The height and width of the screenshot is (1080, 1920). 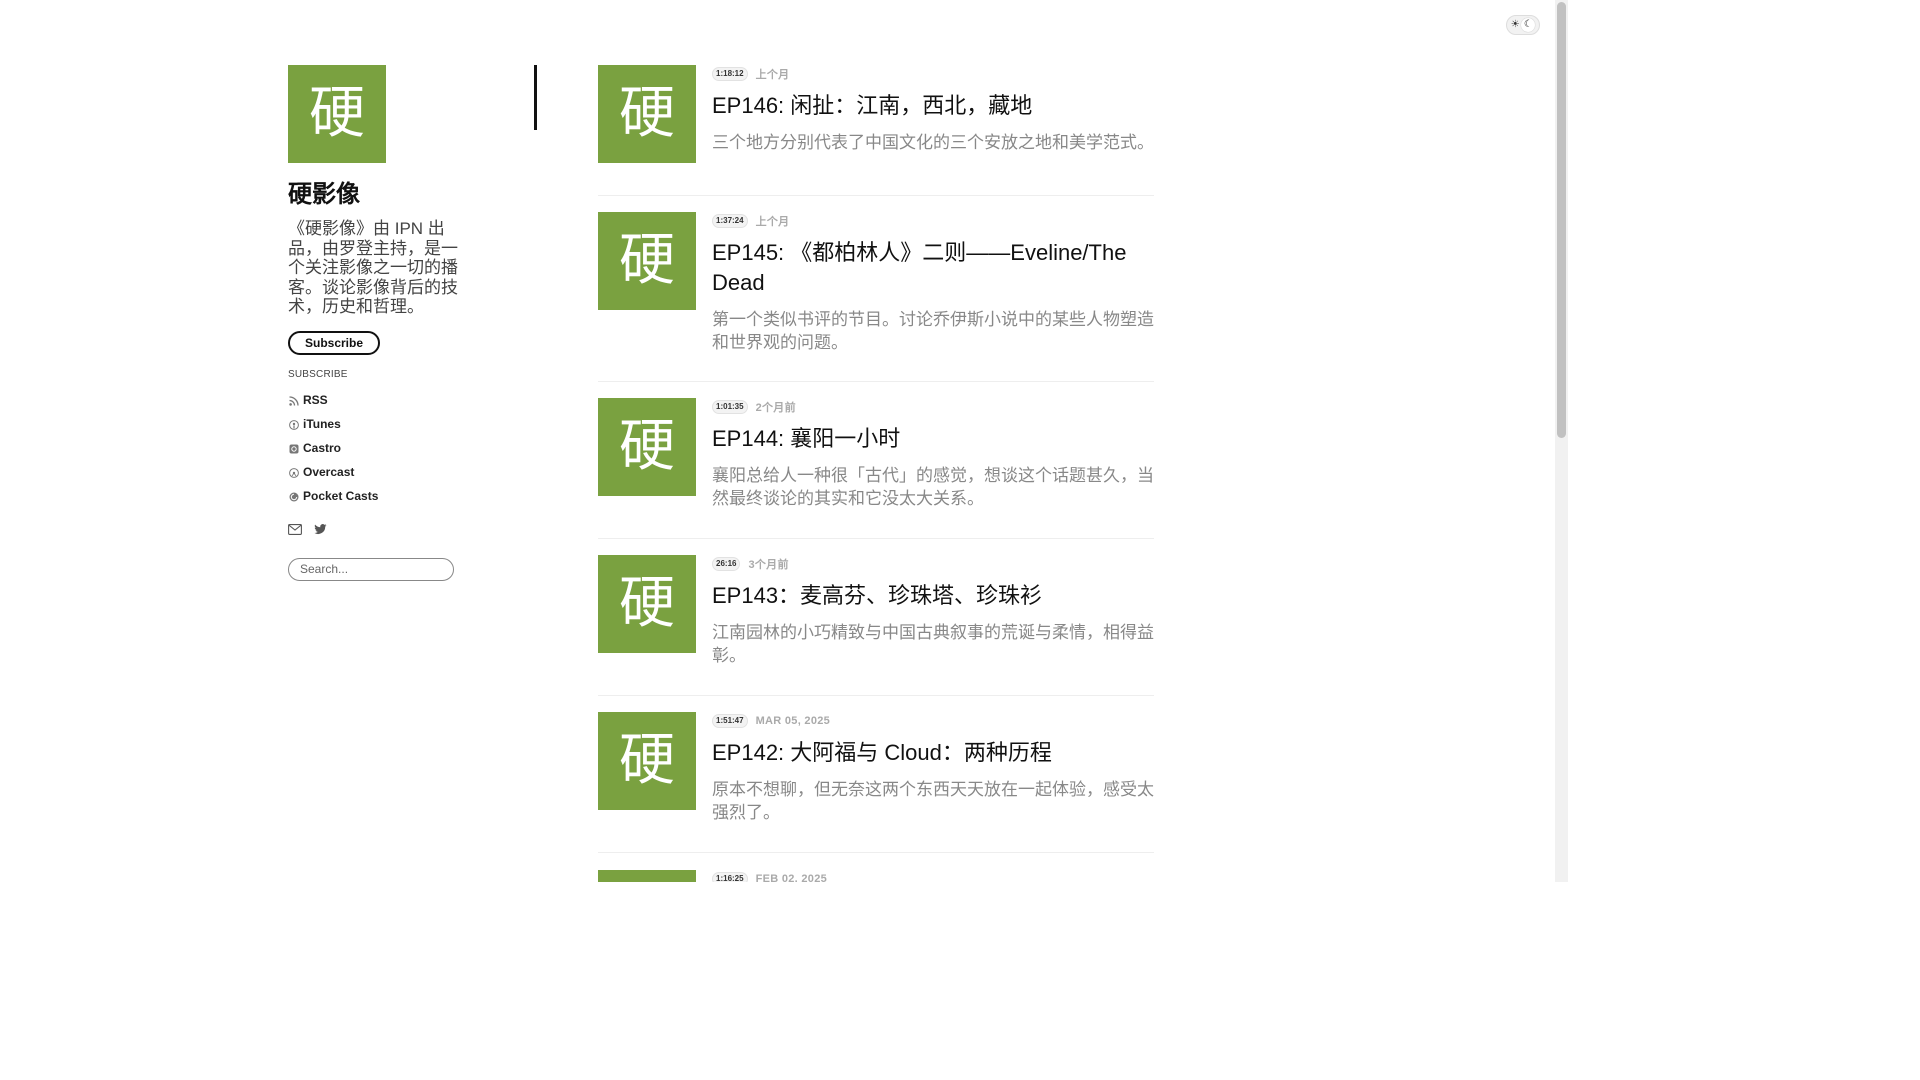 What do you see at coordinates (293, 424) in the screenshot?
I see `podcast-icon` at bounding box center [293, 424].